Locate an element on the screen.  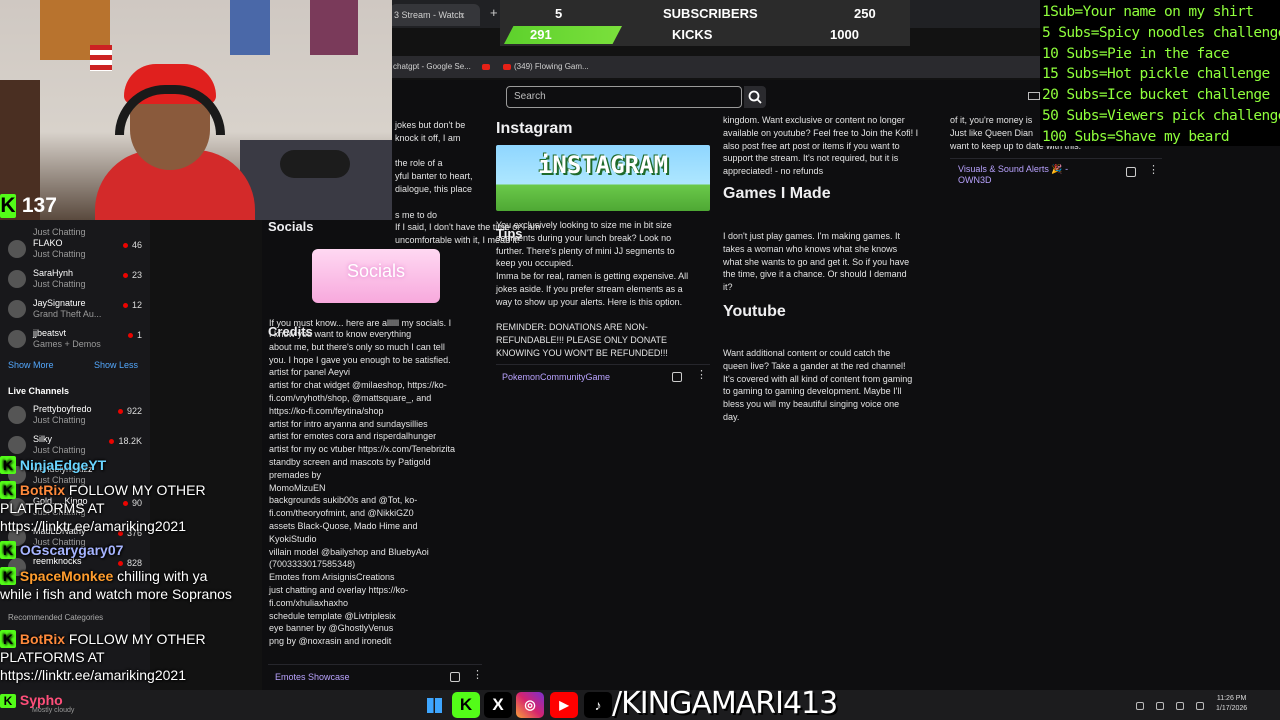
tray-app-icon is located at coordinates (1160, 706).